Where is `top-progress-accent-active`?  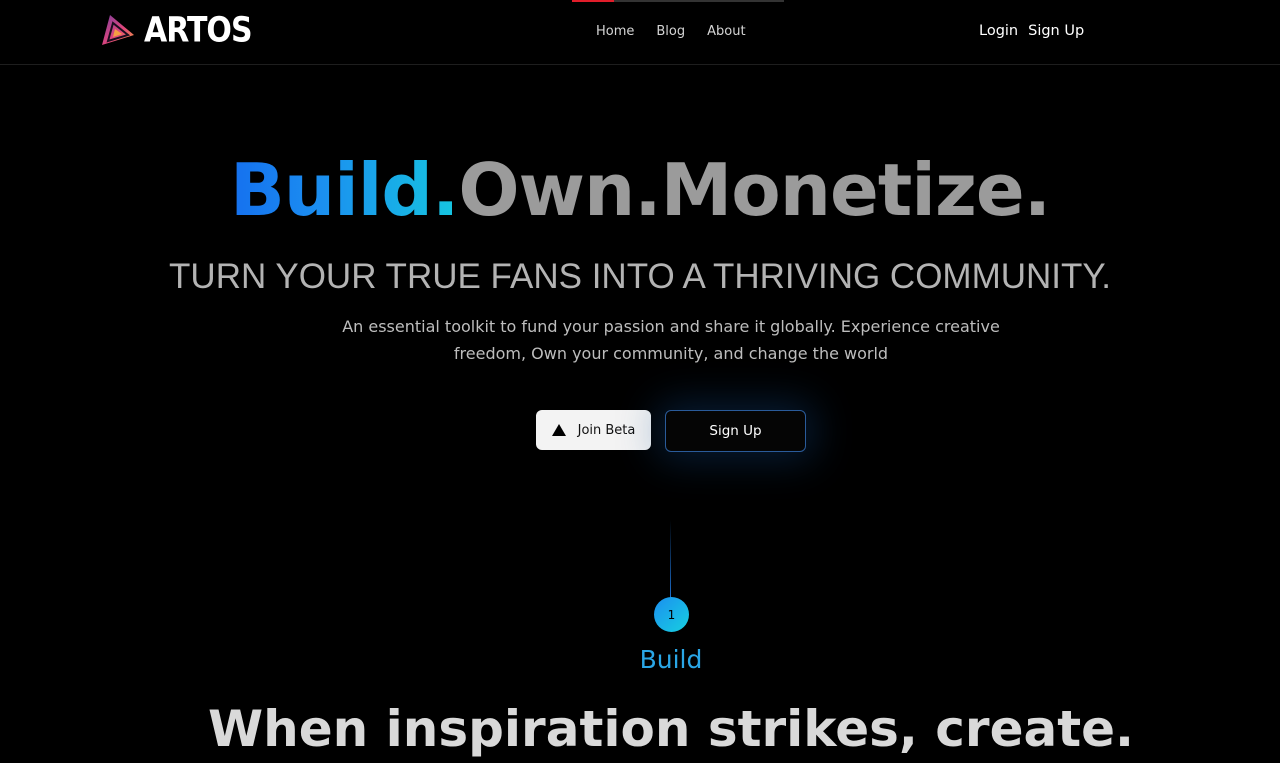 top-progress-accent-active is located at coordinates (593, 1).